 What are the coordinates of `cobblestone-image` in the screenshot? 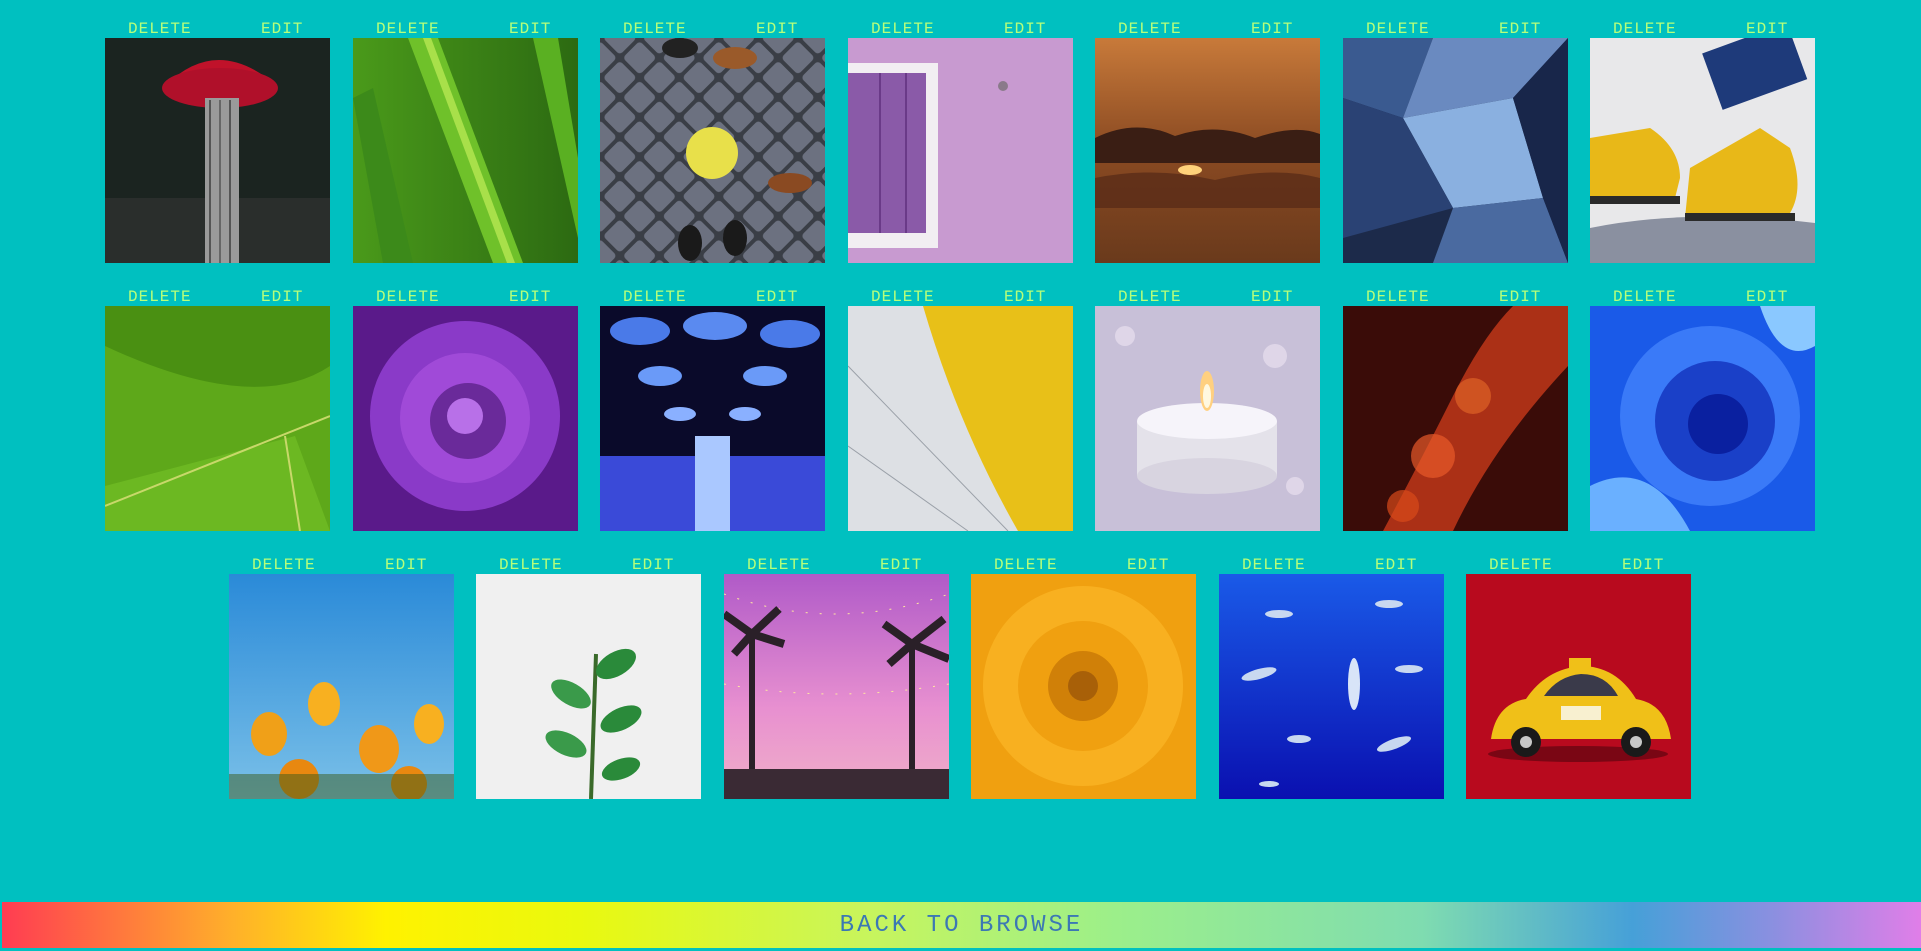 It's located at (712, 150).